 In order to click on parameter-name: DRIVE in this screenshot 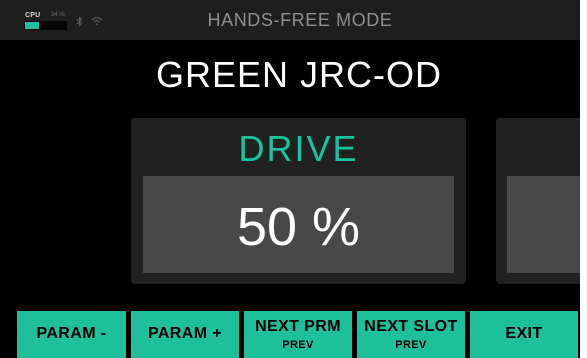, I will do `click(298, 148)`.